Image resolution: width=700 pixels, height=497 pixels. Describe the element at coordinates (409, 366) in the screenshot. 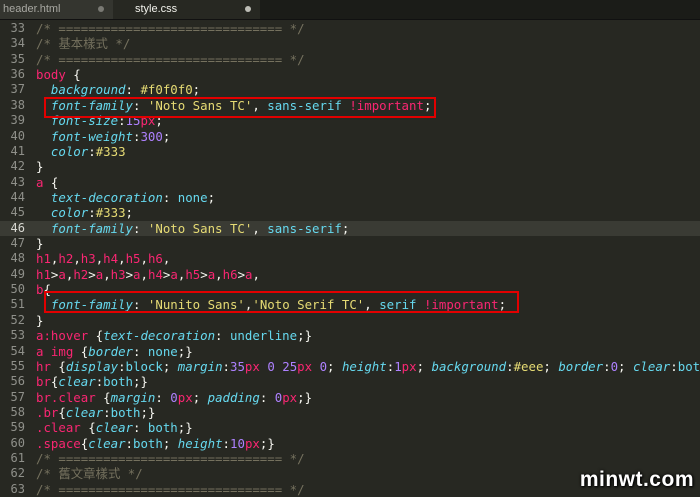

I see `code-token: px` at that location.